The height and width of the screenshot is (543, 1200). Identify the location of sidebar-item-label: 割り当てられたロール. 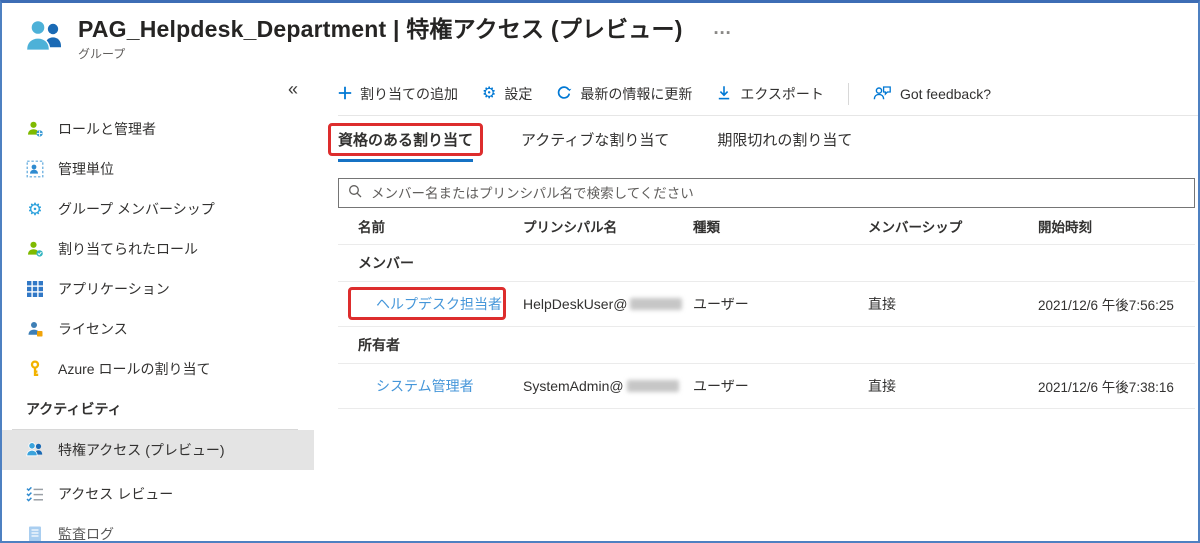
(128, 249).